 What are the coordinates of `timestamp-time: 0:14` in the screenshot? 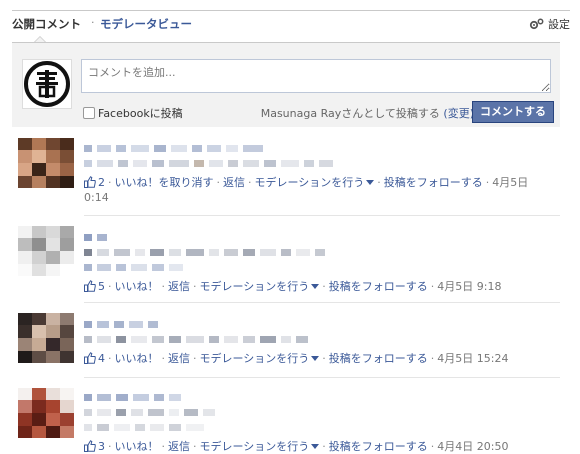 It's located at (96, 197).